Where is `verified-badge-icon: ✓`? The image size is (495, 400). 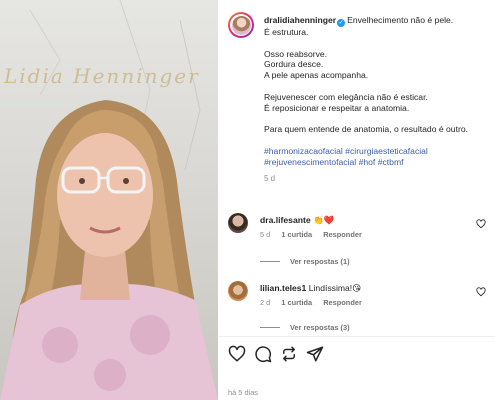
verified-badge-icon: ✓ is located at coordinates (341, 23).